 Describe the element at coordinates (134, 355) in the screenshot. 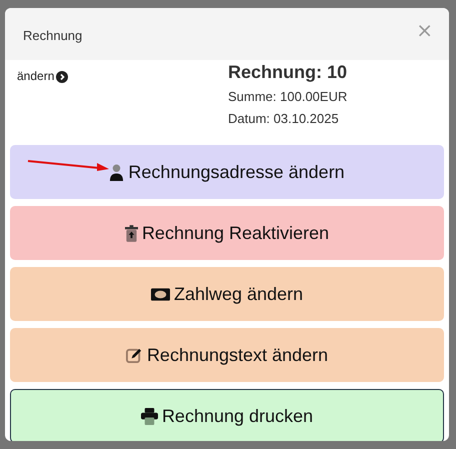

I see `edit-icon` at that location.